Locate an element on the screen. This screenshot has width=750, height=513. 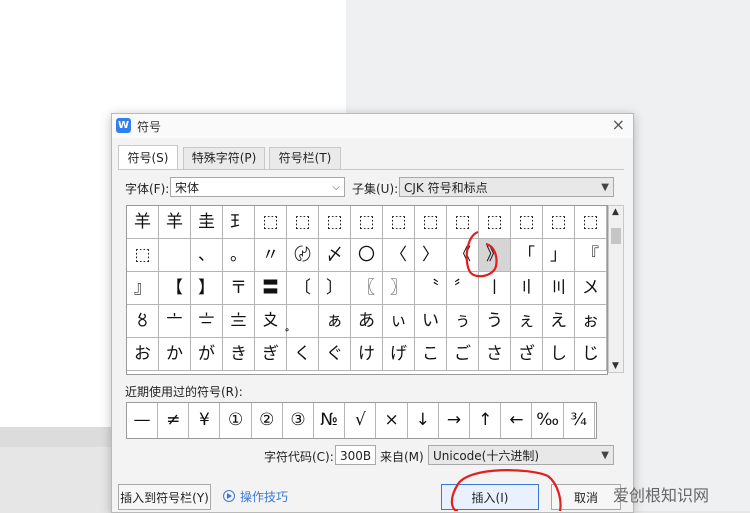
symbol-cell: 〥 is located at coordinates (143, 321).